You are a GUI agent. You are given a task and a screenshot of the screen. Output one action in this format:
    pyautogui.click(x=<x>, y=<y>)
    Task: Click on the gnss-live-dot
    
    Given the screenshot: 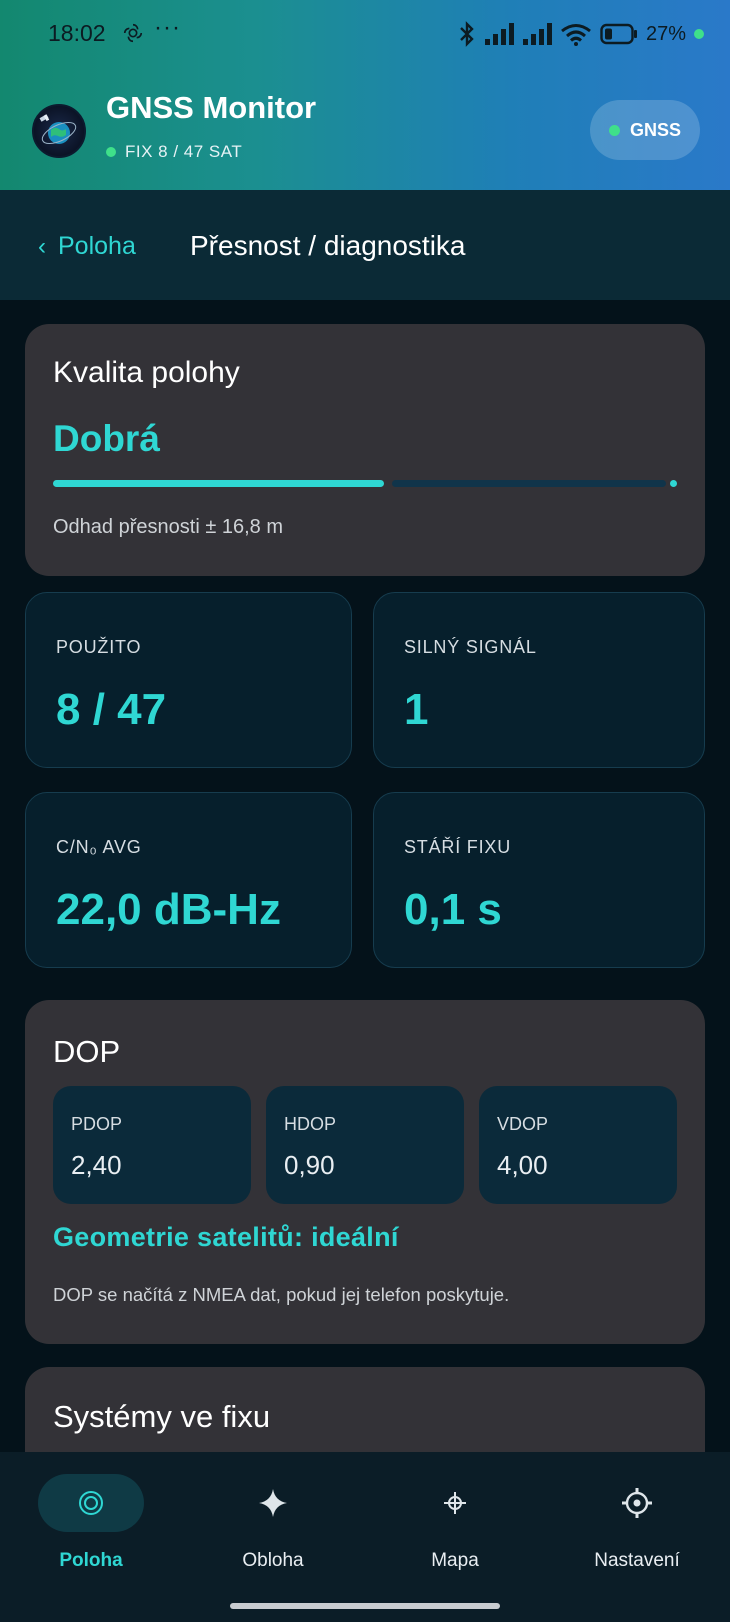 What is the action you would take?
    pyautogui.click(x=614, y=130)
    